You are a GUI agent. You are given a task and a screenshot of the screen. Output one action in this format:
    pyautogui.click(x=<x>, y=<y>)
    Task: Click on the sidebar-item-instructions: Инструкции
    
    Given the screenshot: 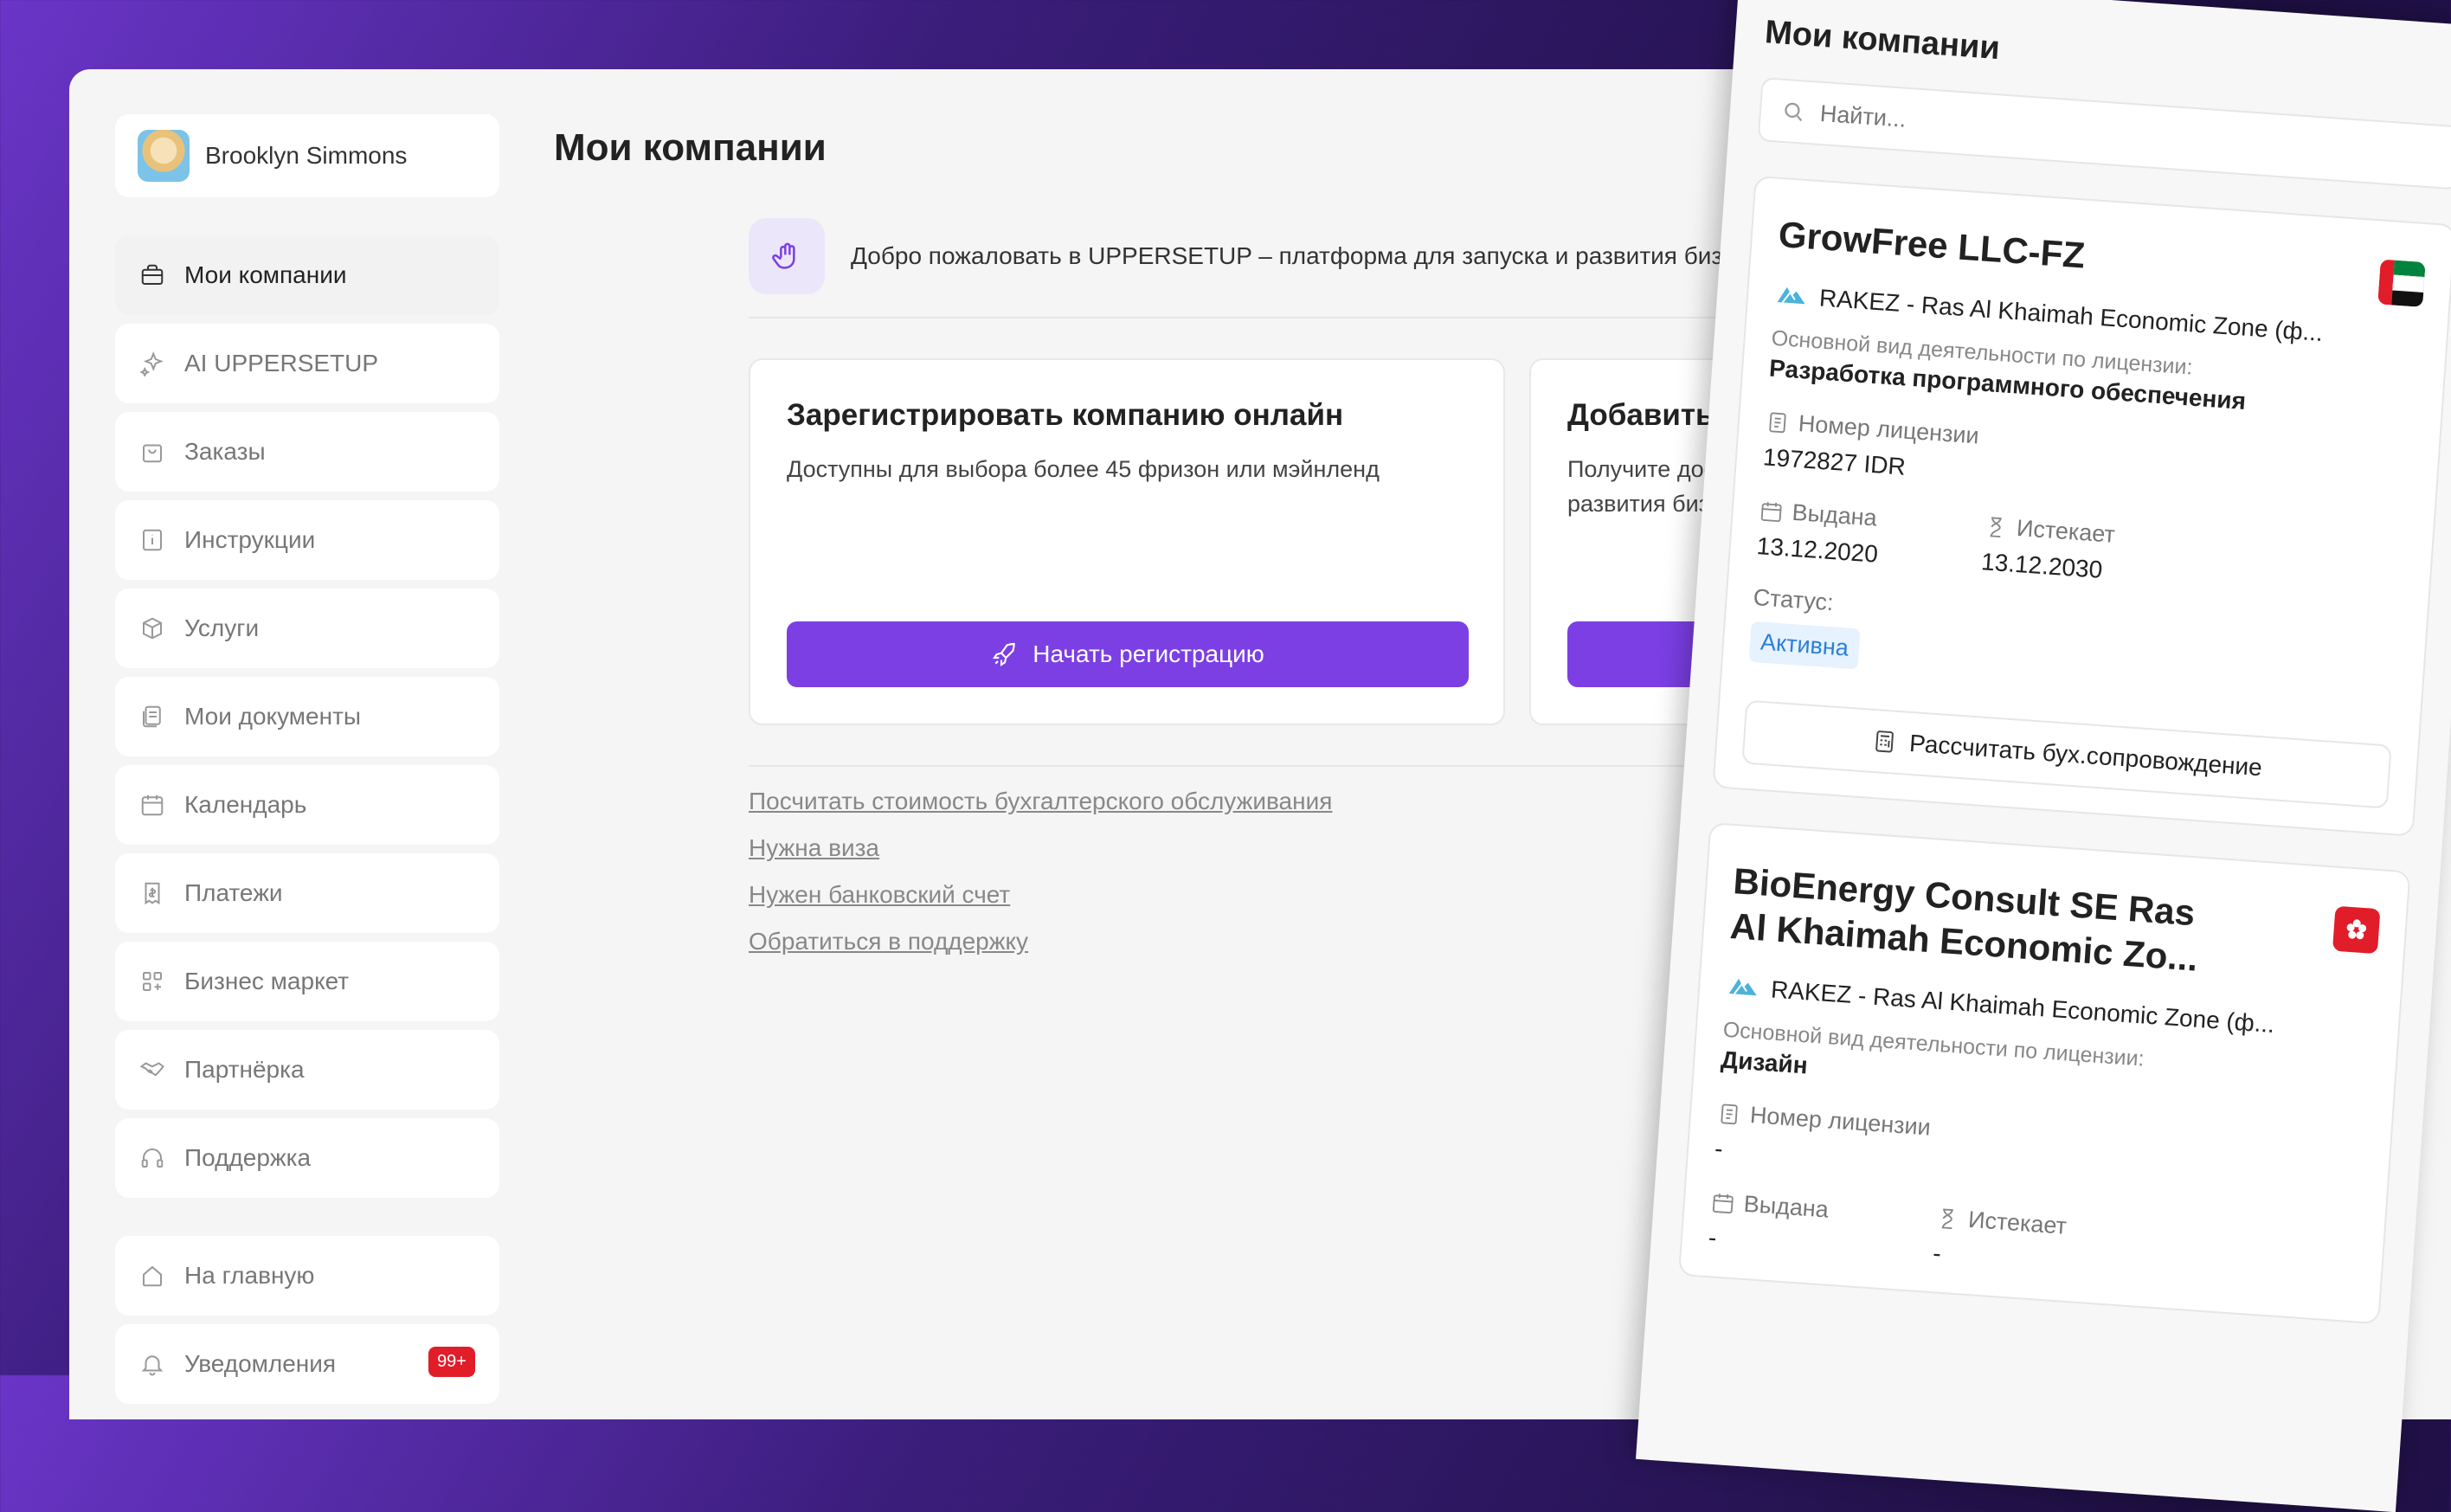 What is the action you would take?
    pyautogui.click(x=307, y=540)
    